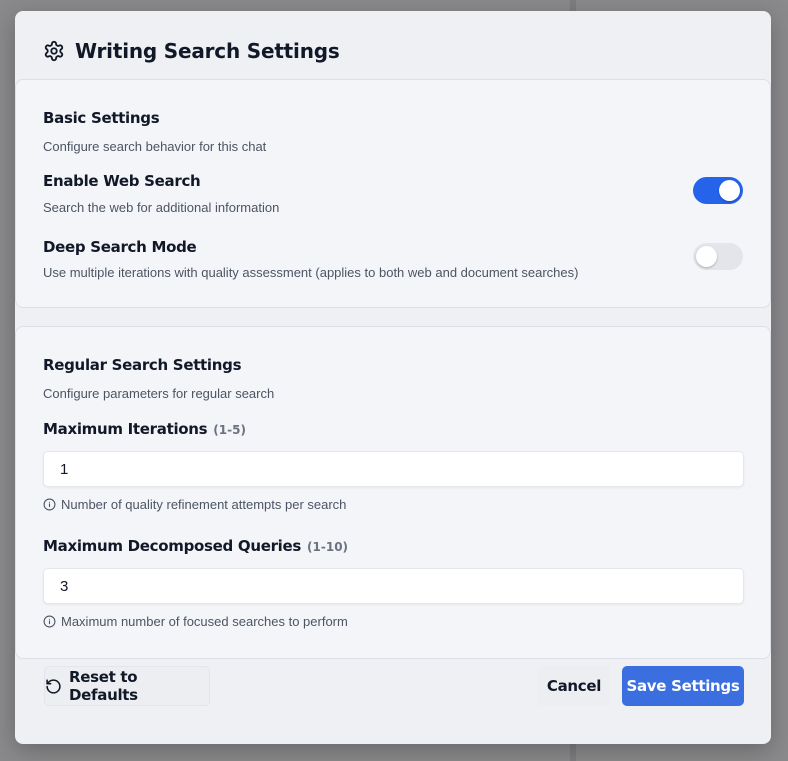  I want to click on reset-icon, so click(53, 686).